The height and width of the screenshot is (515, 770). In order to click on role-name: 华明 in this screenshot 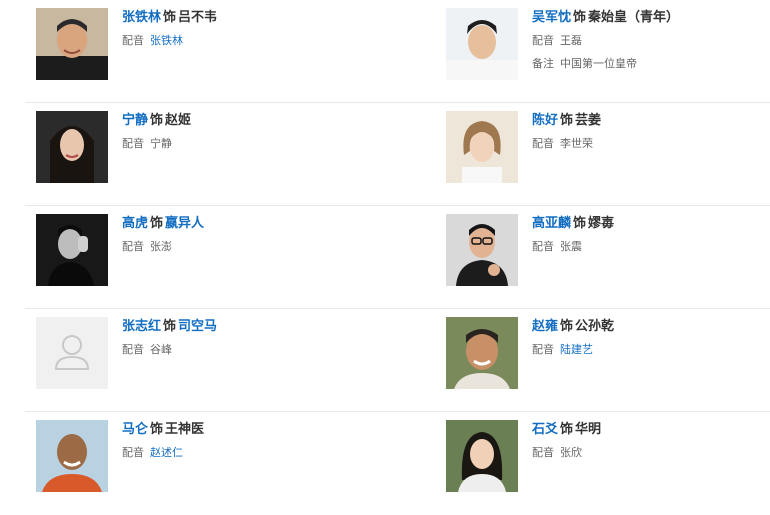, I will do `click(588, 429)`.